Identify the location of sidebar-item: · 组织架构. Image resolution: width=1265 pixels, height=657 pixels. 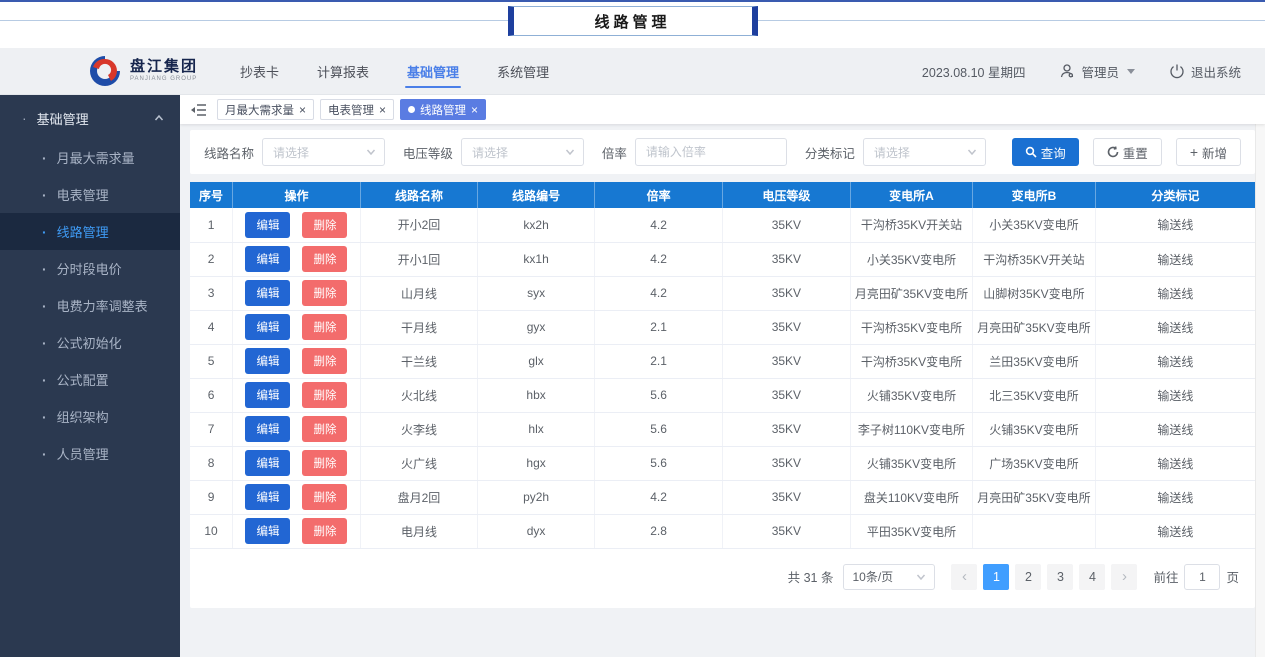
(90, 416).